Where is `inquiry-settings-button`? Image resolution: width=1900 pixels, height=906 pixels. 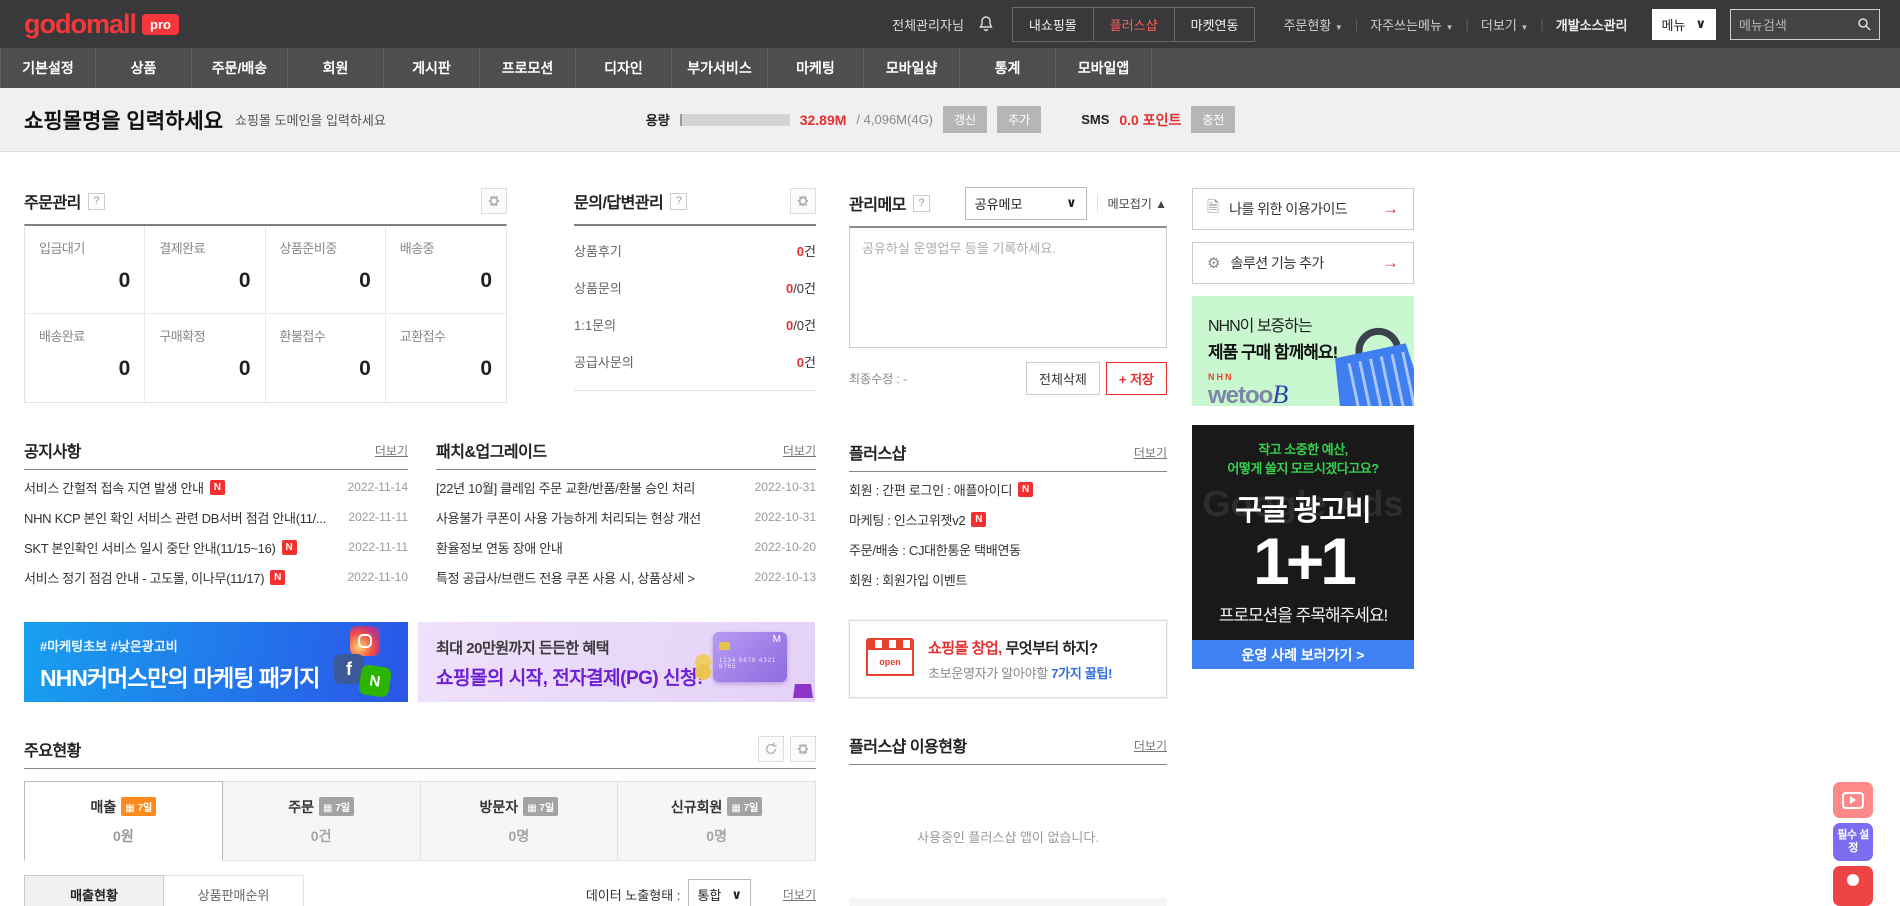 inquiry-settings-button is located at coordinates (803, 201).